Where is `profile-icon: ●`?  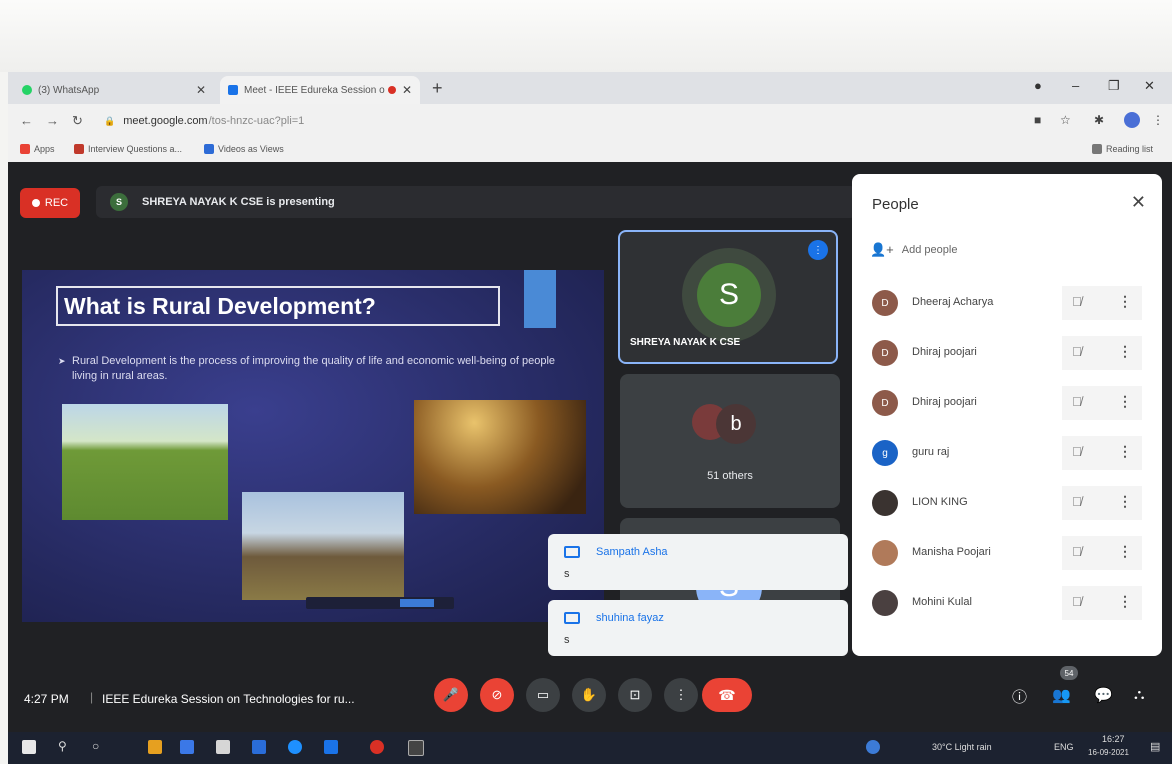
profile-icon: ● is located at coordinates (1038, 85).